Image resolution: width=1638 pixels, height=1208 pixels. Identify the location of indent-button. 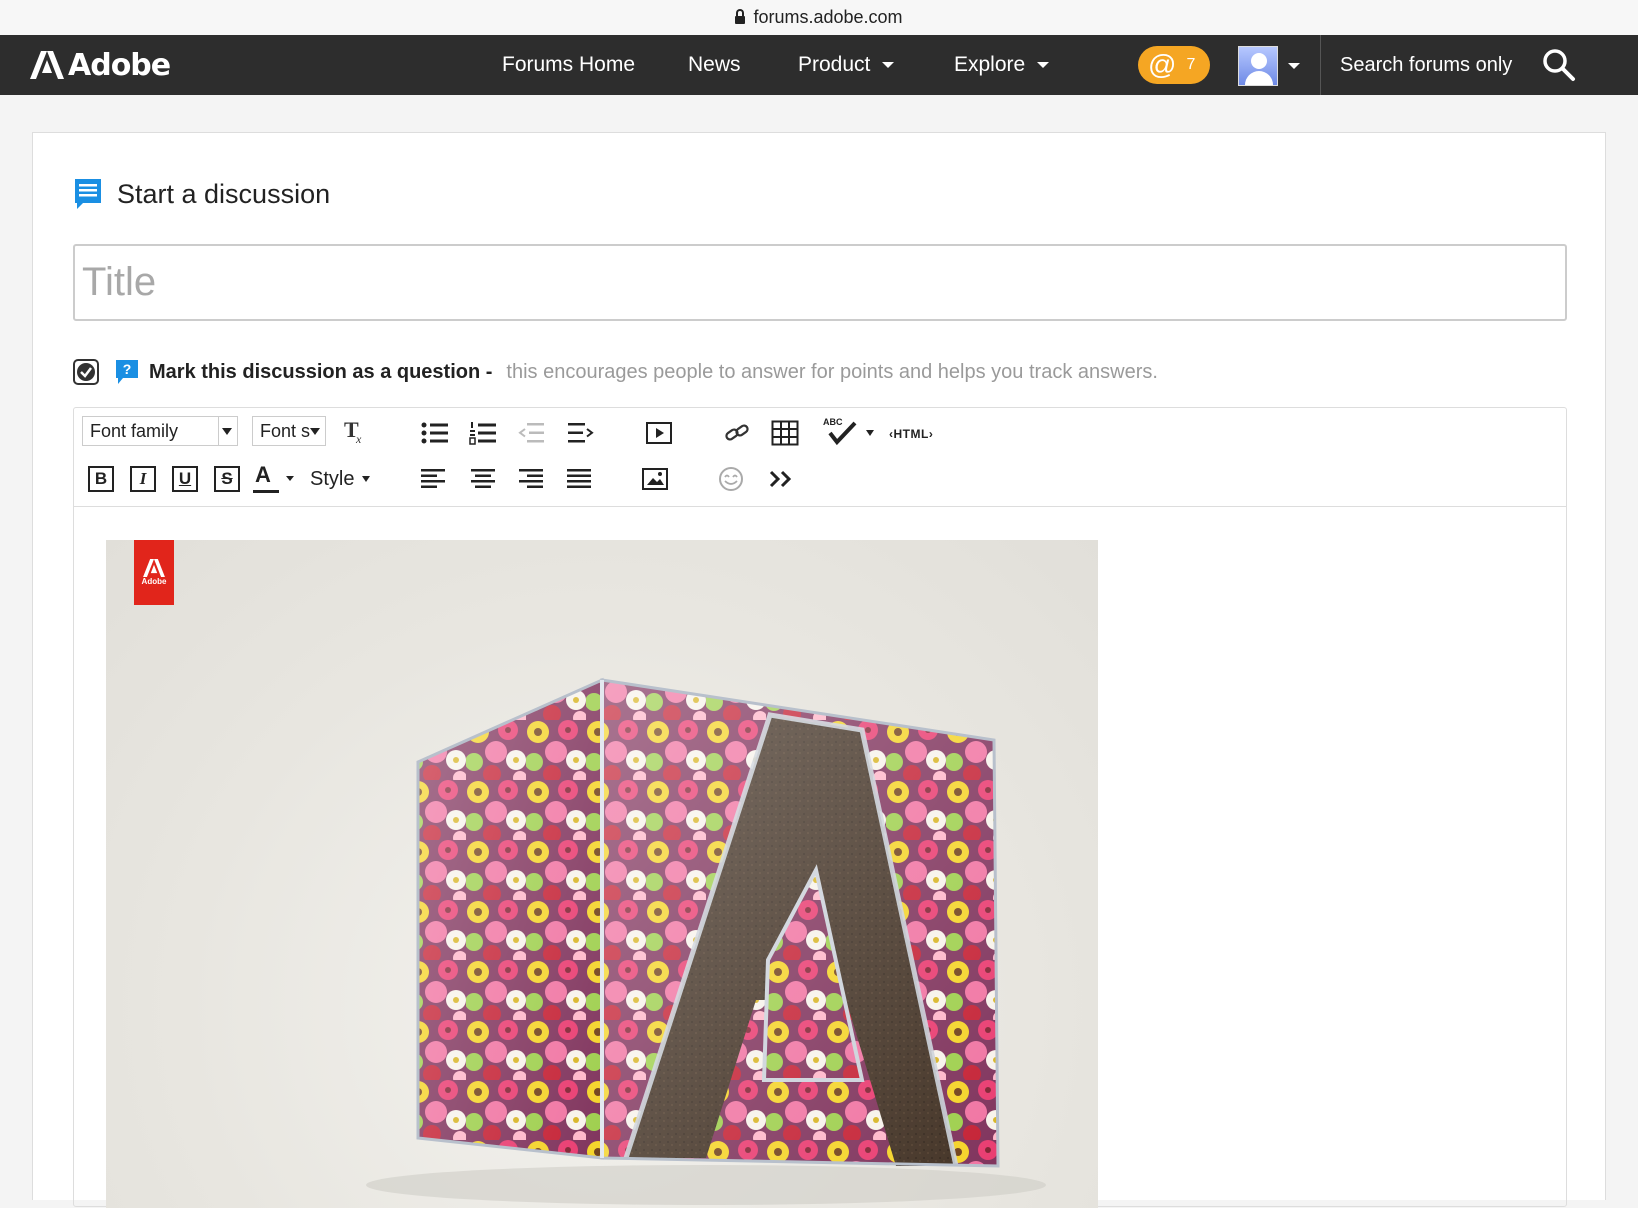
(581, 433).